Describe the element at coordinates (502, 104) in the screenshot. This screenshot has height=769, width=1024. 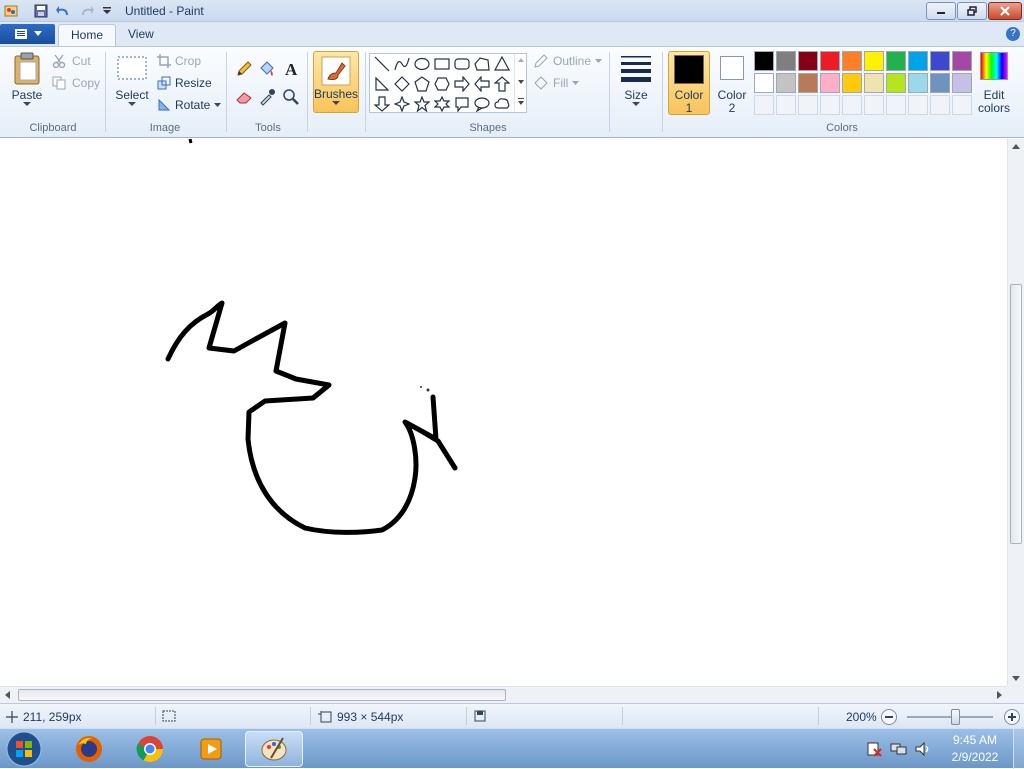
I see `cloud-callout-shape-icon` at that location.